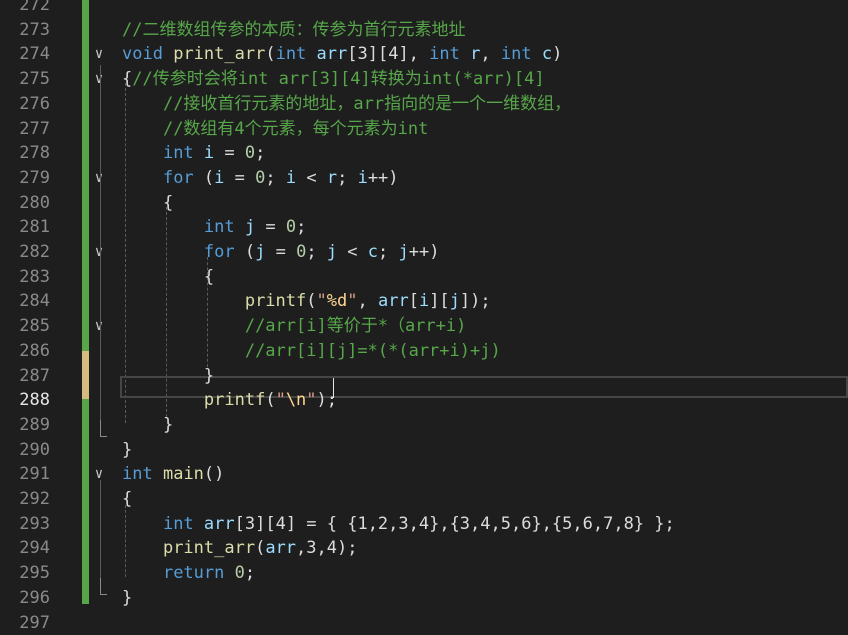  I want to click on code-line: {//传参时会将int arr[3][4]转换为int(*arr)[4], so click(333, 79).